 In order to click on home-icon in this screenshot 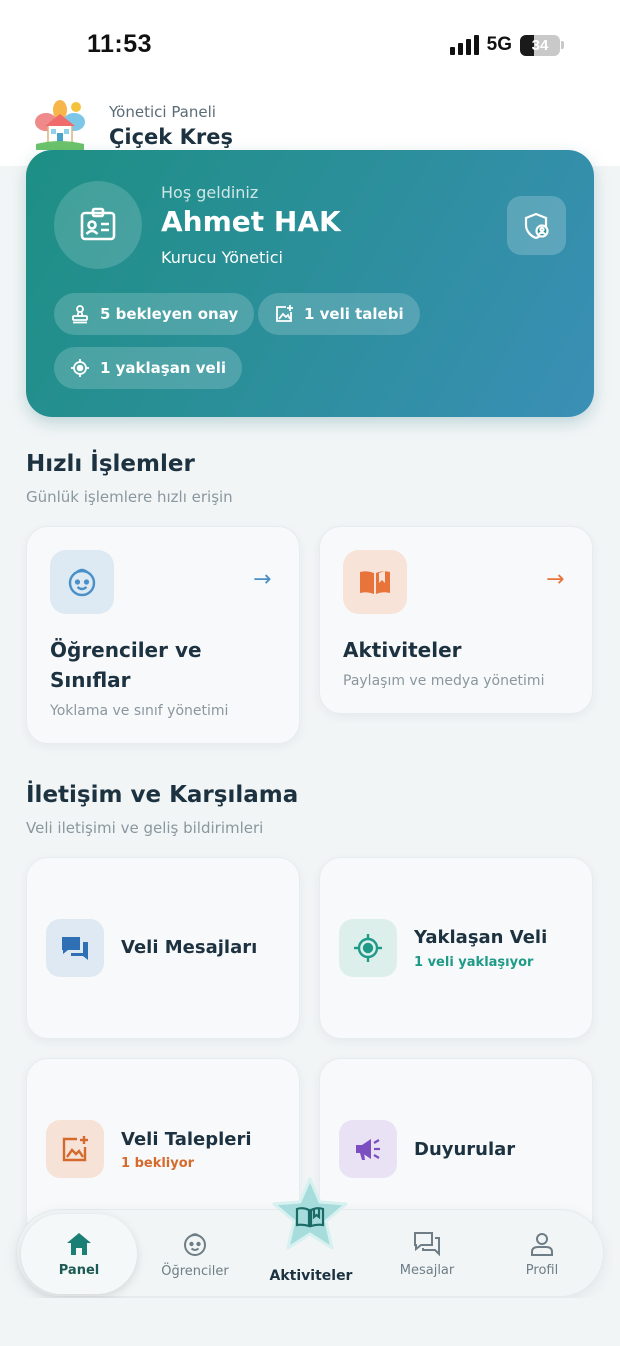, I will do `click(79, 1243)`.